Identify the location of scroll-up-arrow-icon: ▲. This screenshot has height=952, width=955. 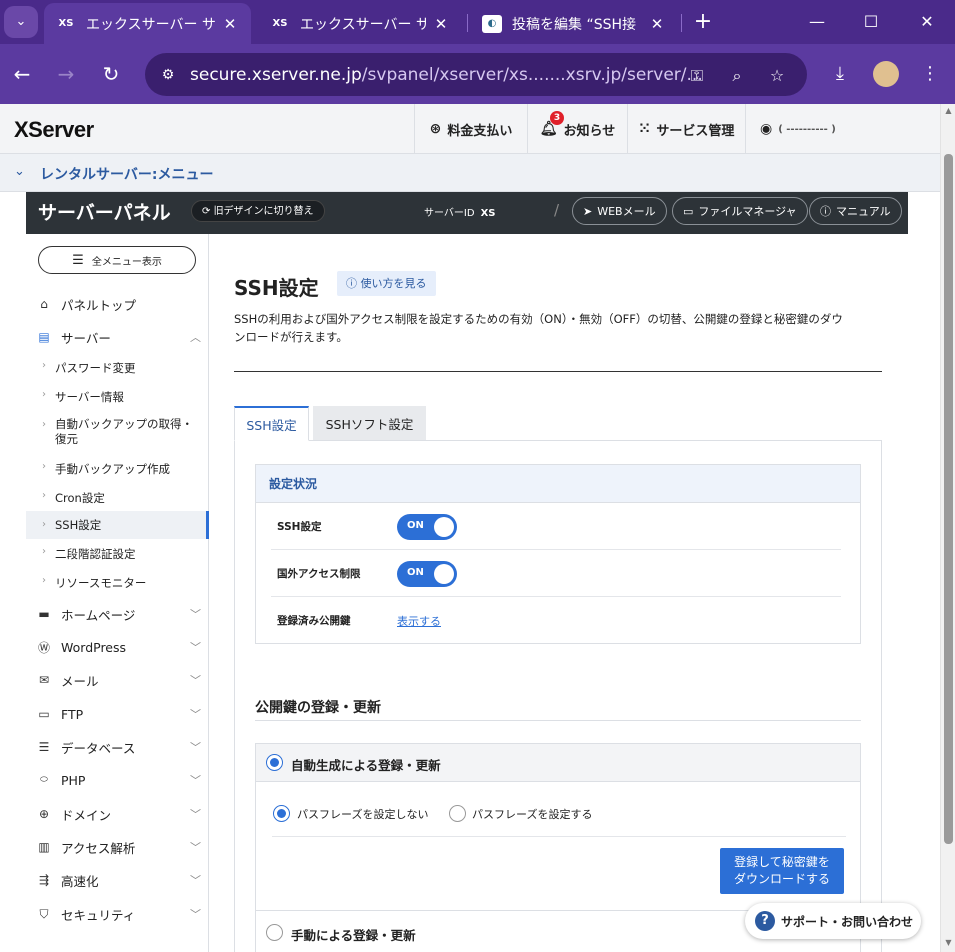
(948, 111).